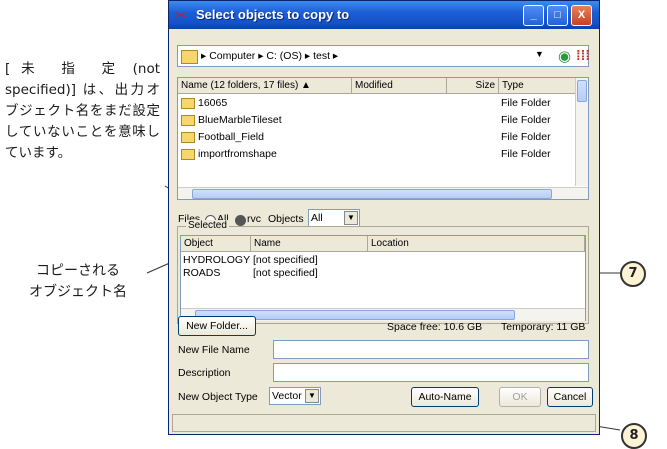  I want to click on status-bar, so click(384, 423).